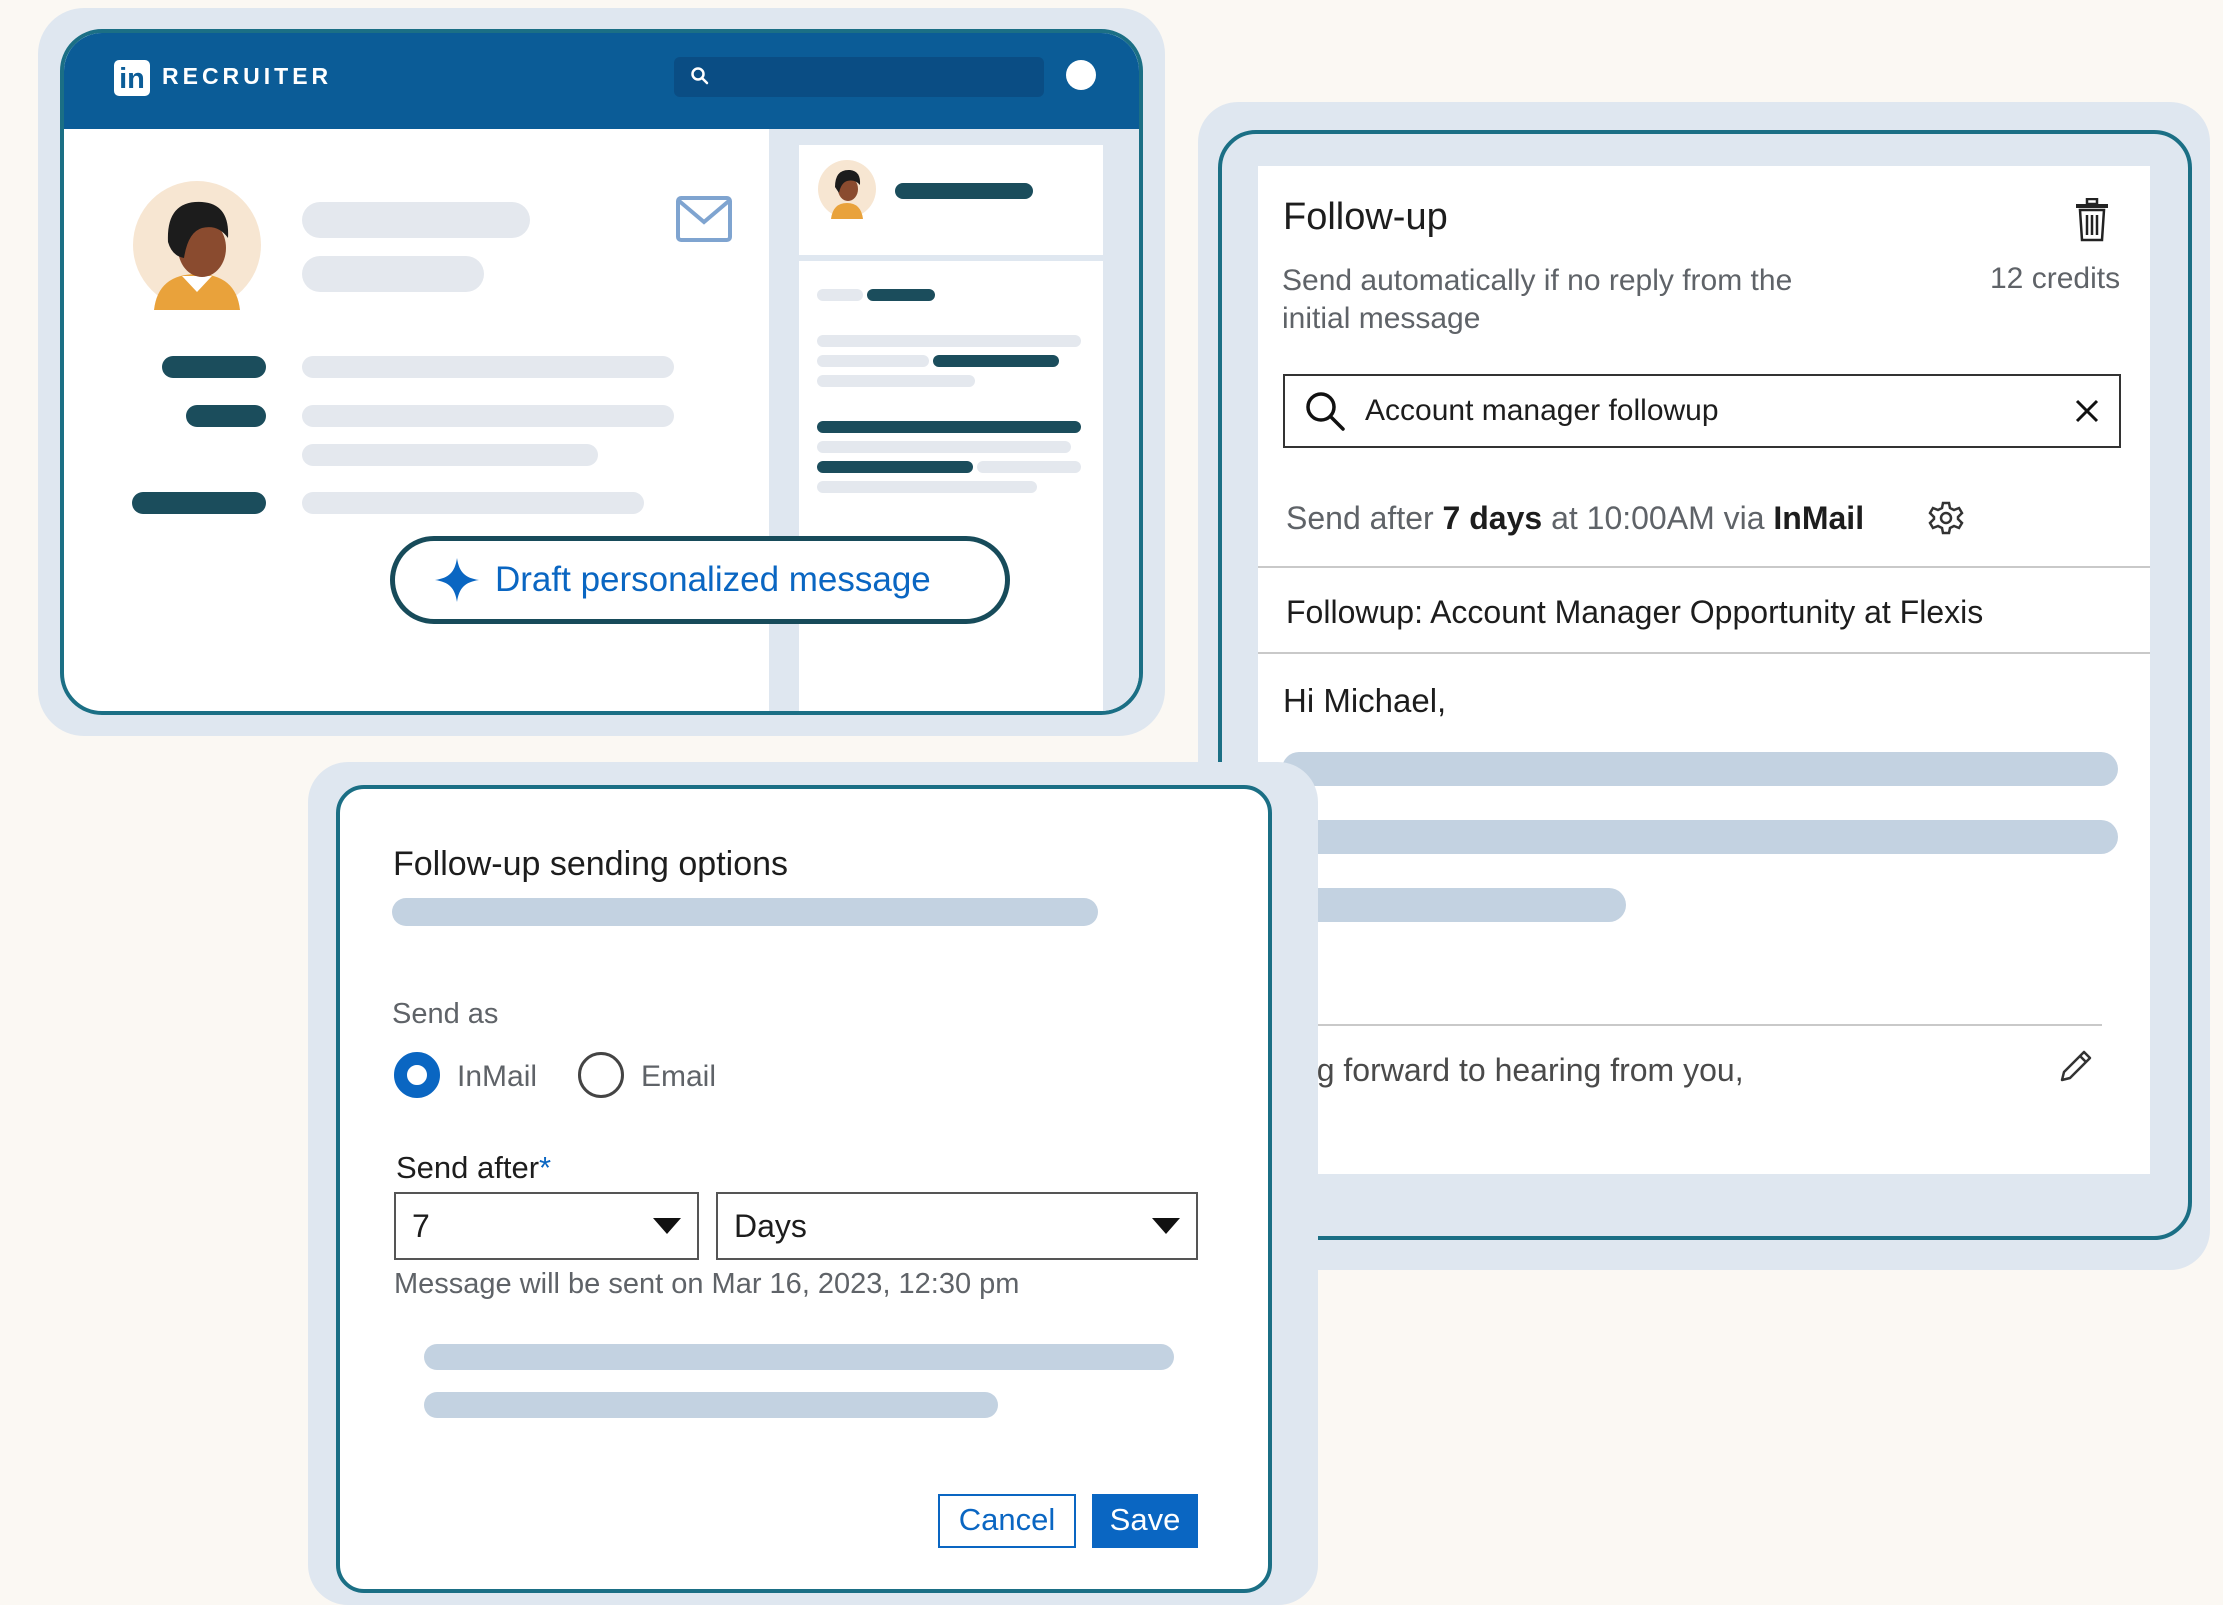 The height and width of the screenshot is (1605, 2223). I want to click on required-mark: *, so click(545, 1167).